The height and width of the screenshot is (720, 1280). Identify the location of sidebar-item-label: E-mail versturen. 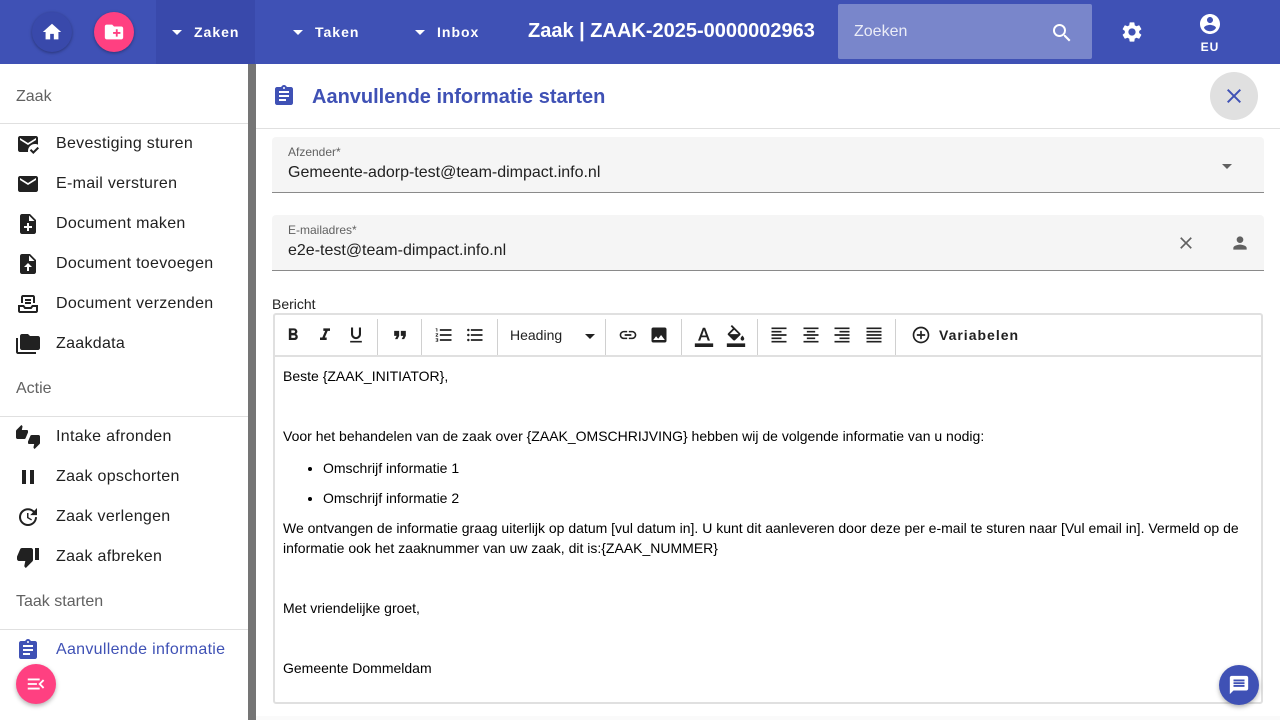
(117, 183).